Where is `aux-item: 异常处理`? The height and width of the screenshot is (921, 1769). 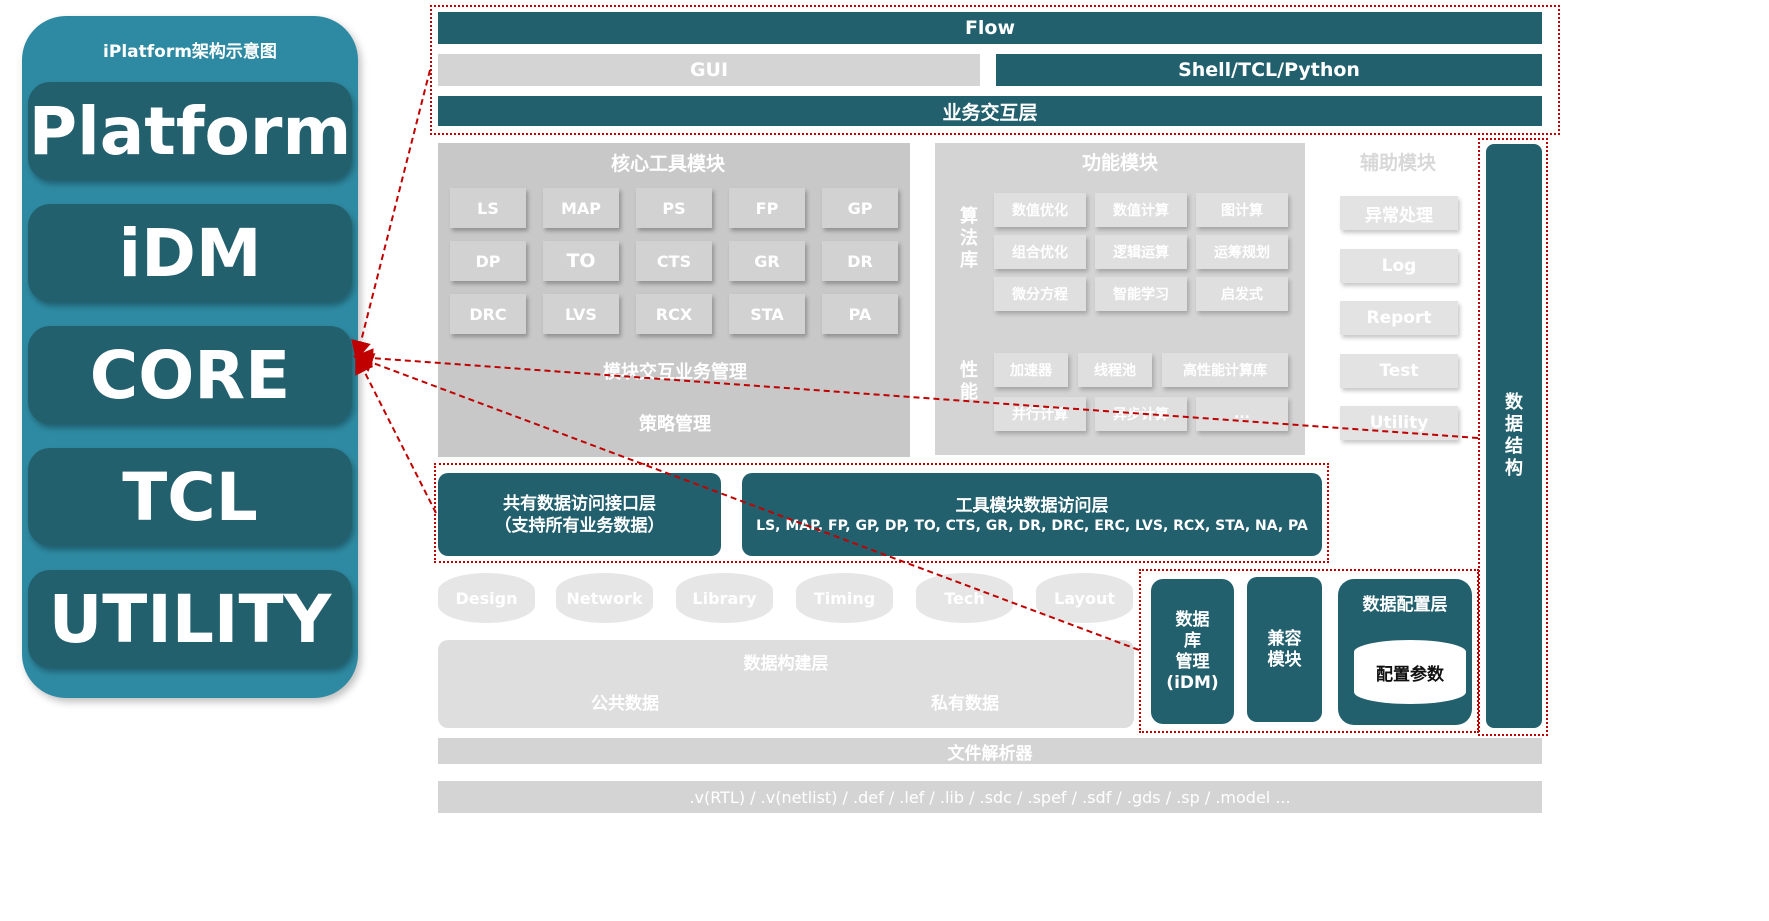
aux-item: 异常处理 is located at coordinates (1399, 213).